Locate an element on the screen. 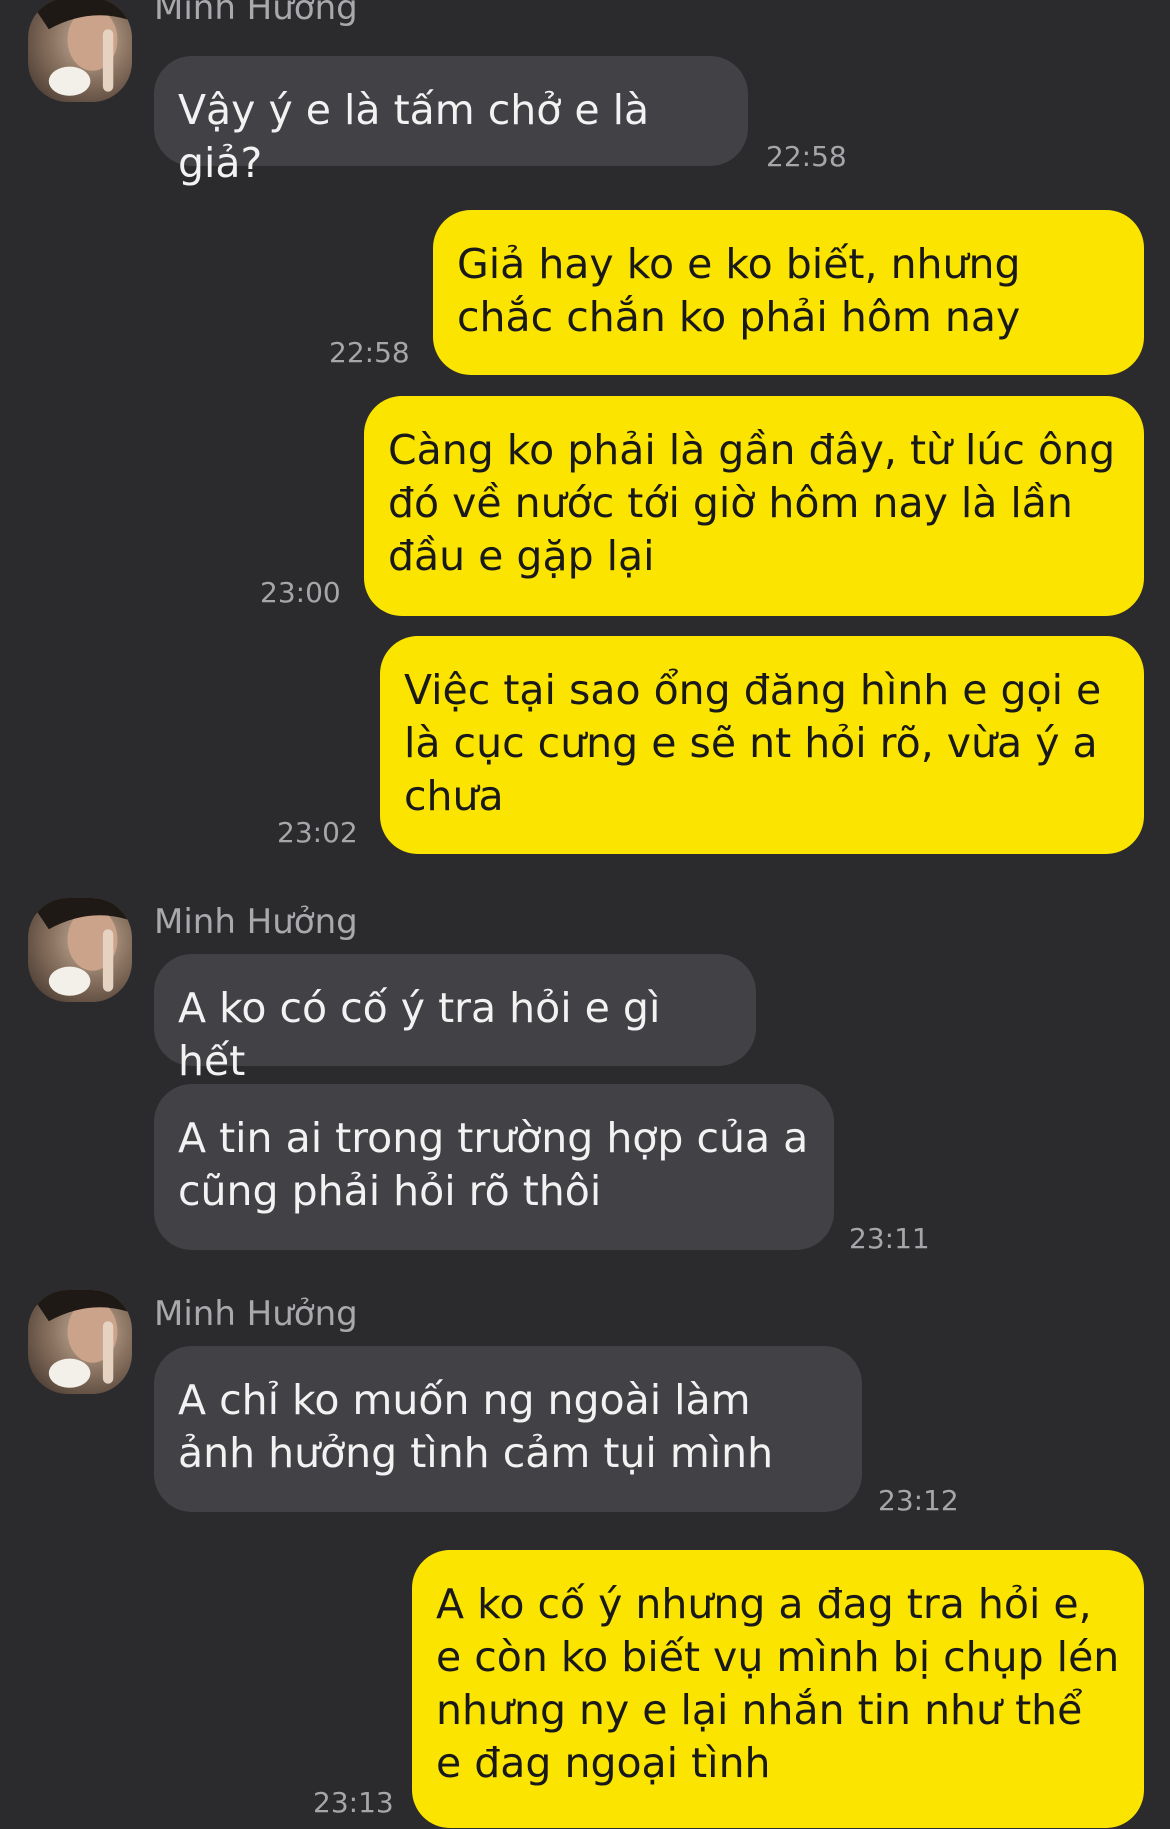  message-timestamp: 23:02 is located at coordinates (317, 832).